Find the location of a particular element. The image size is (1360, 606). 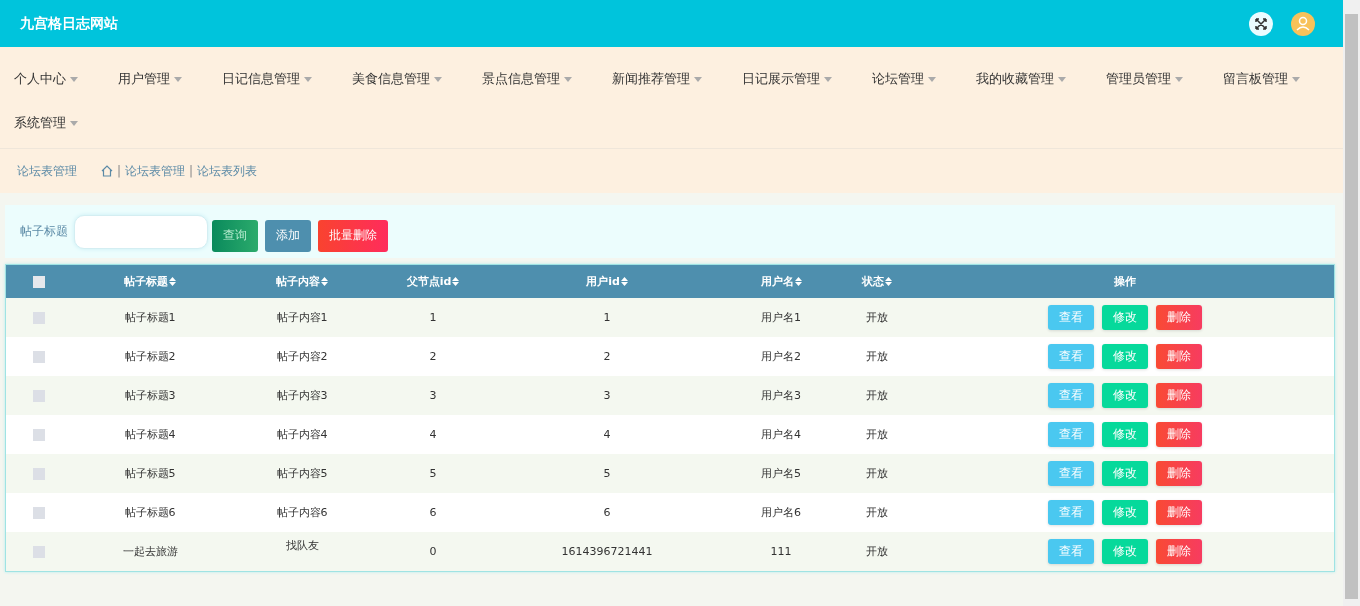

nav-menu-item: 留言板管理 is located at coordinates (1261, 79).